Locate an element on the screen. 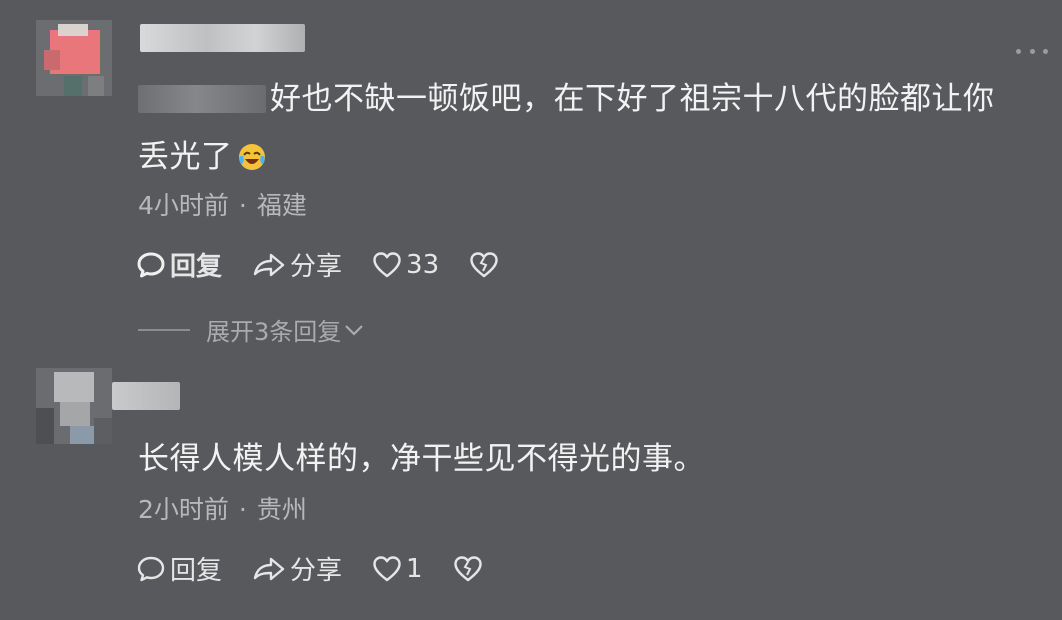 This screenshot has width=1062, height=620. like-button: 33 is located at coordinates (405, 265).